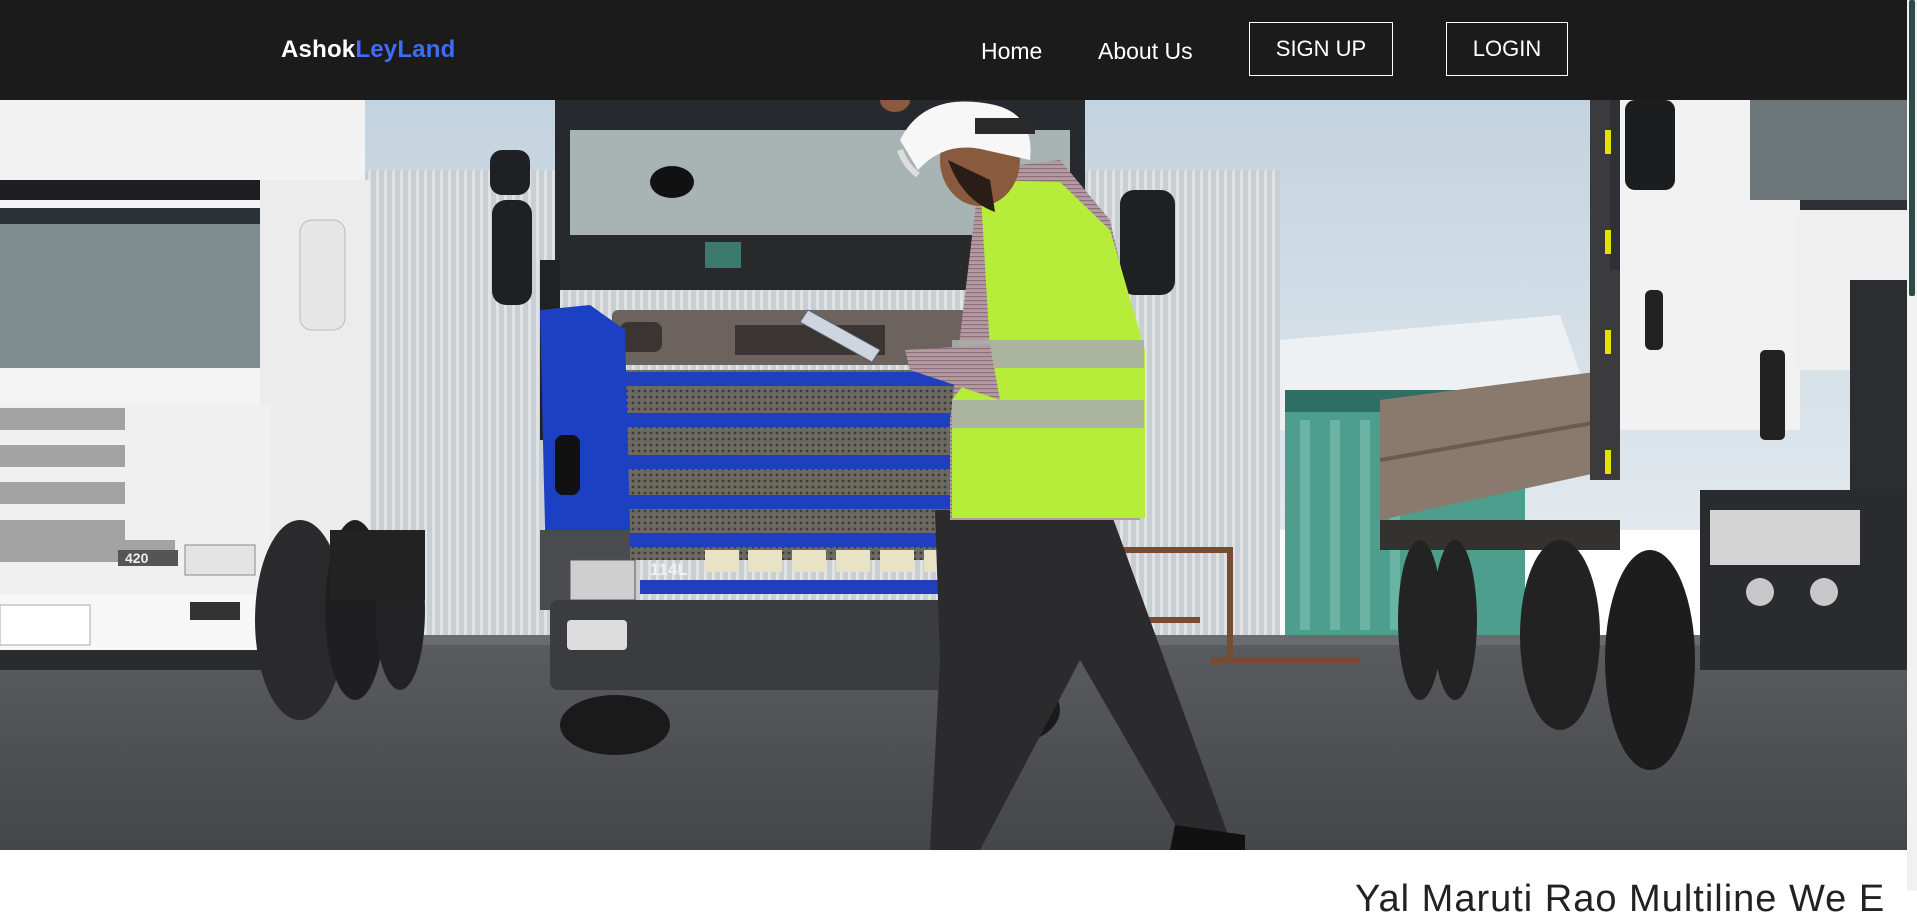 The image size is (1917, 921). I want to click on nav-link-about: About Us, so click(1145, 51).